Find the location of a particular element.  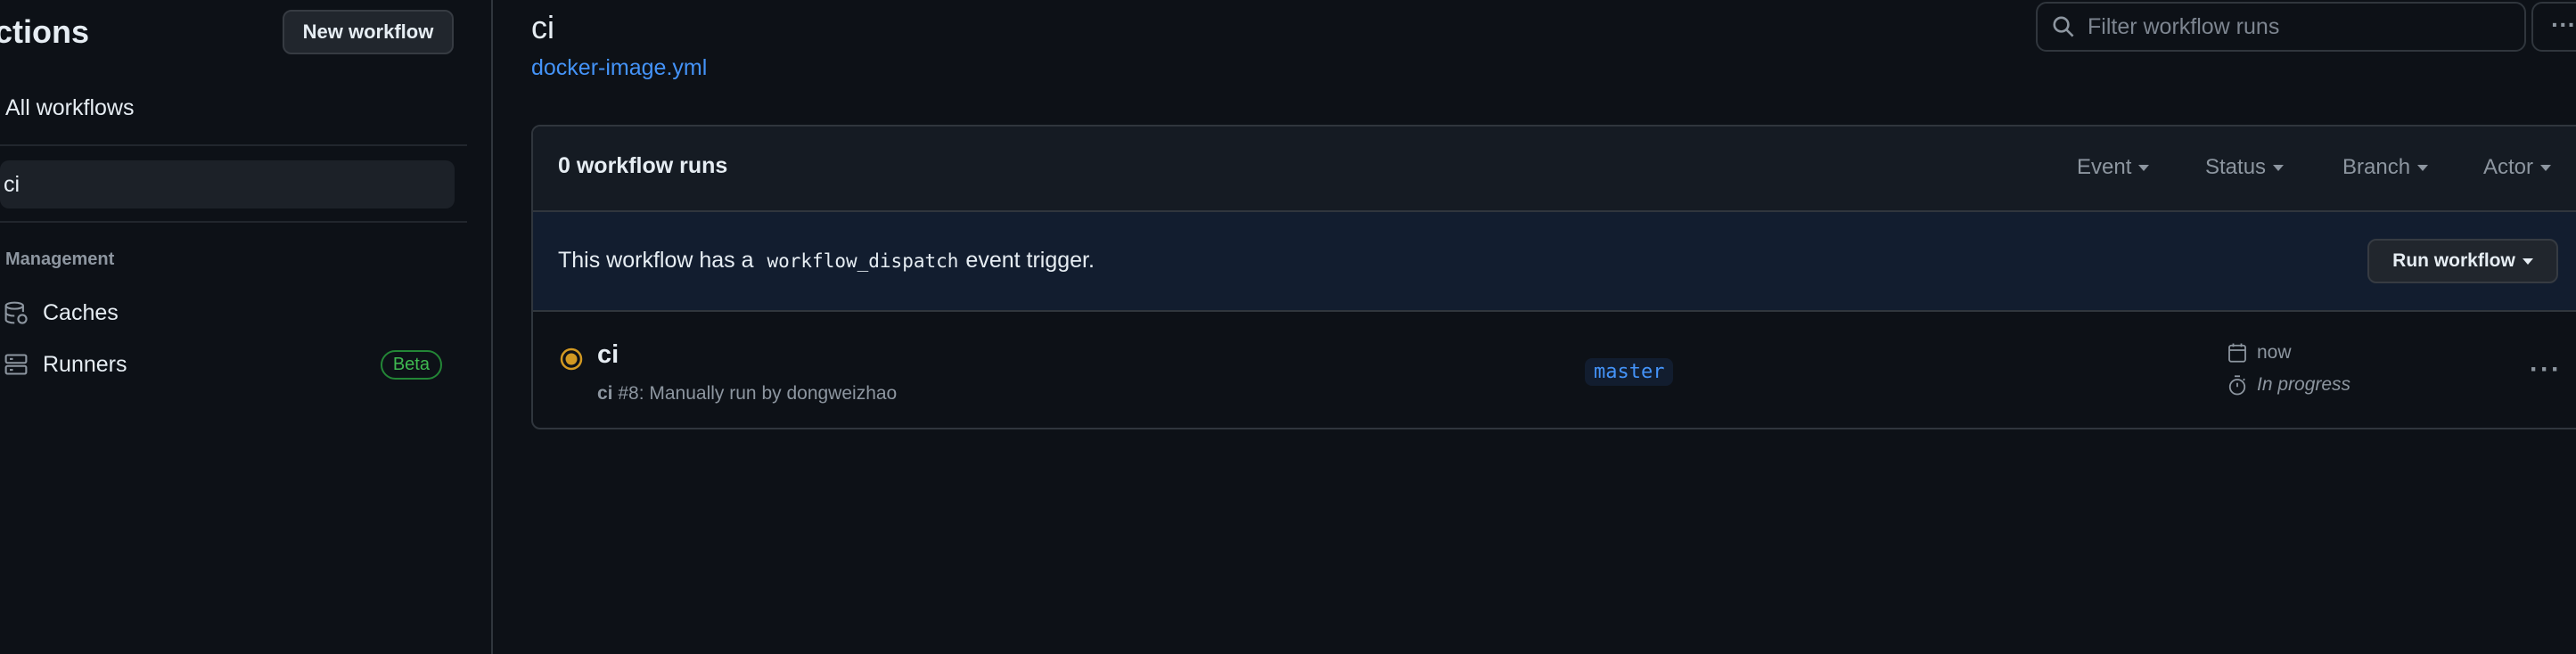

in-progress-icon is located at coordinates (571, 359).